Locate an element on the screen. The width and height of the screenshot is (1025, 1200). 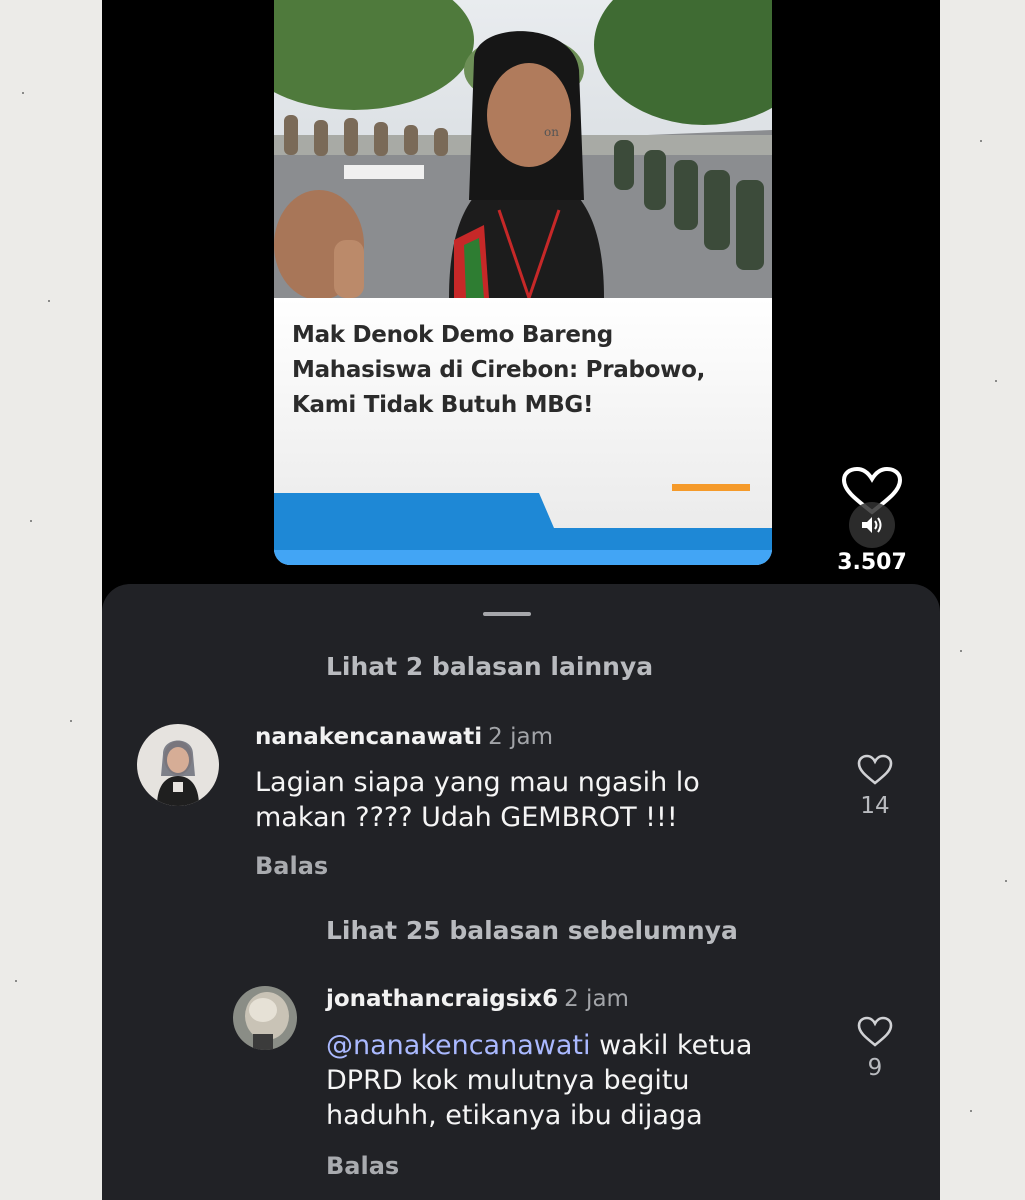
banner-decoration is located at coordinates (523, 524).